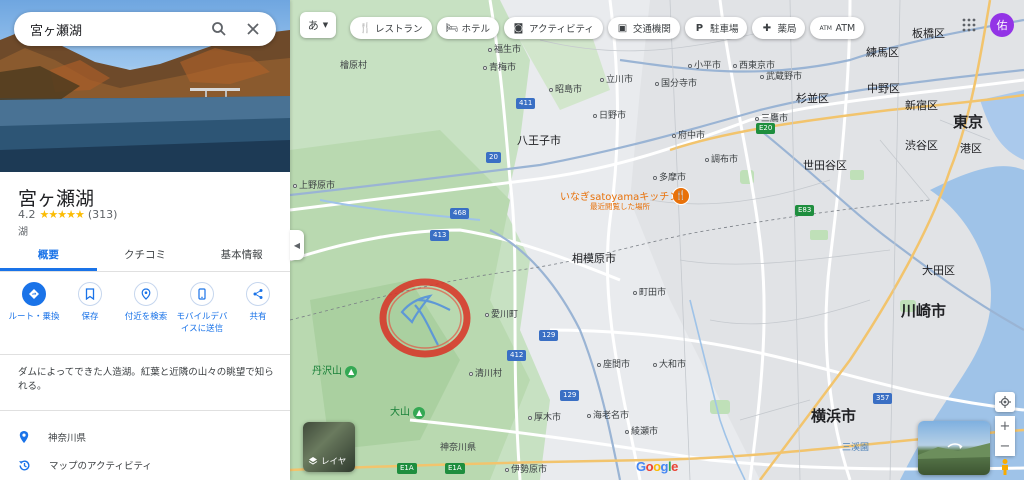 The height and width of the screenshot is (480, 1024). I want to click on clear-search-button, so click(253, 29).